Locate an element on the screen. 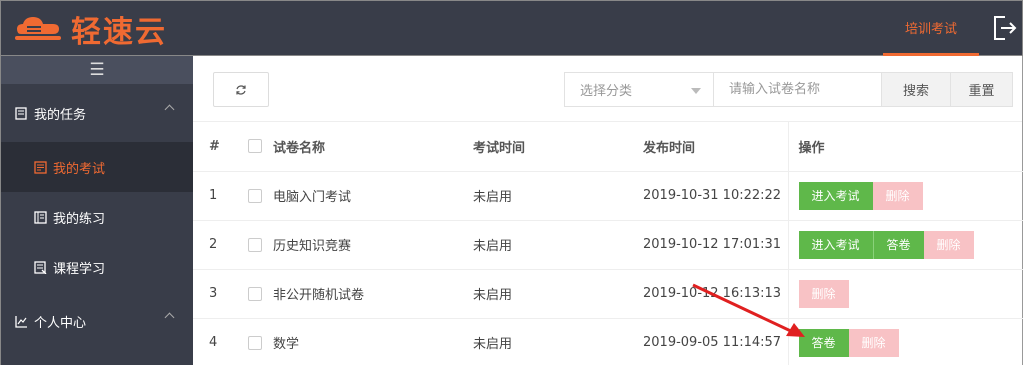 This screenshot has height=365, width=1023. chart-icon is located at coordinates (21, 321).